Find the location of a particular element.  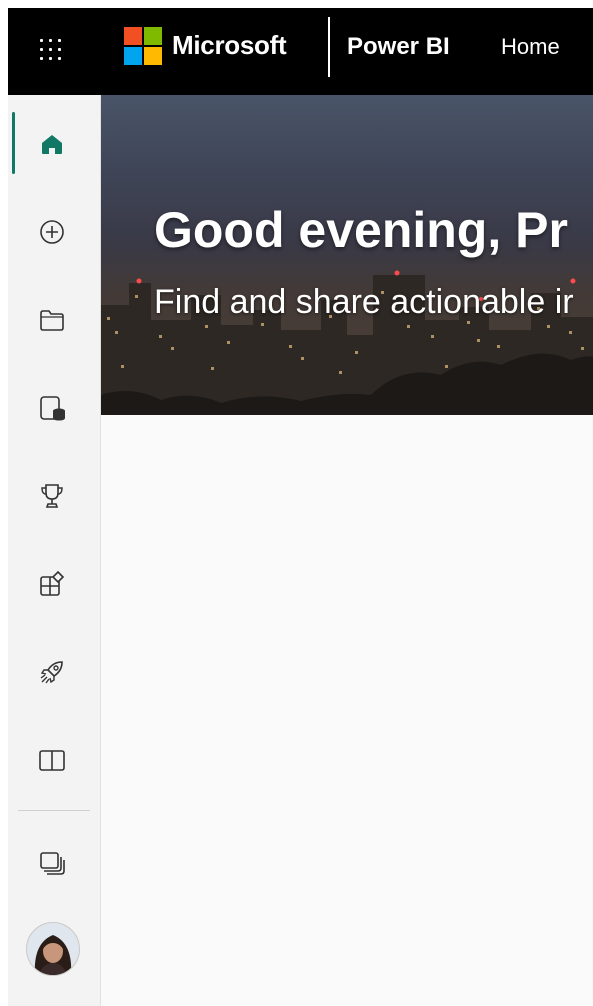

window-margin-top is located at coordinates (296, 4).